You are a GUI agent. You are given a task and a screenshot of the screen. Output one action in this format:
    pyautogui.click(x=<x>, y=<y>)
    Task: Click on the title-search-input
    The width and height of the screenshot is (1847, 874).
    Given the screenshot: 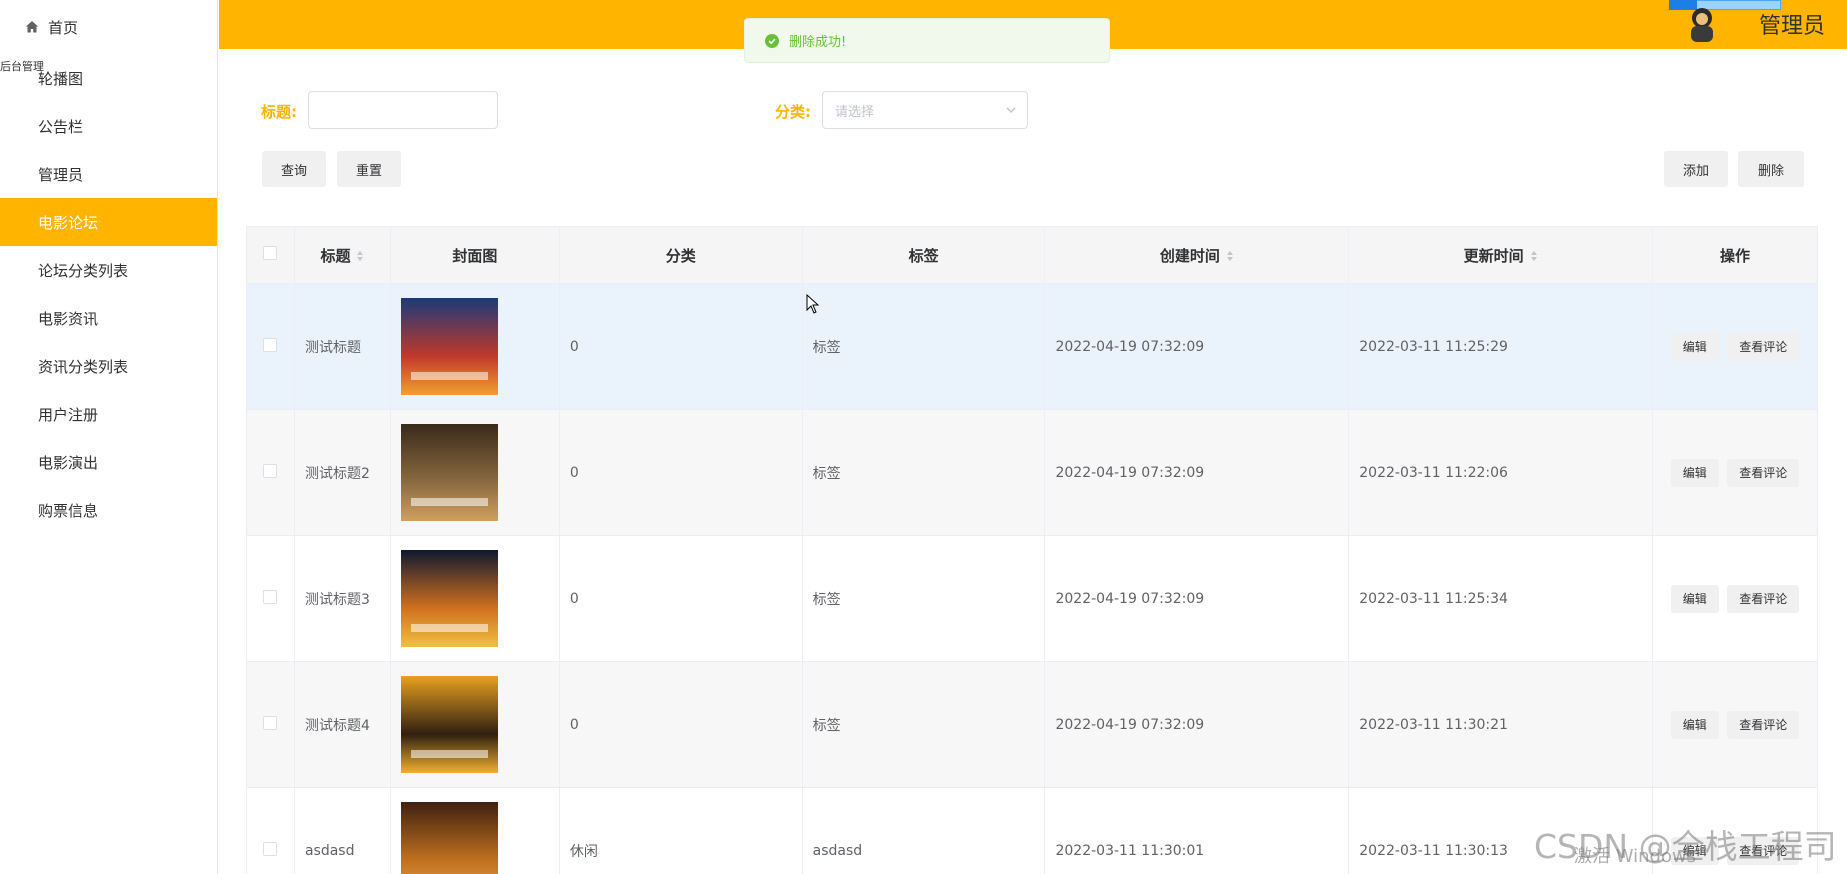 What is the action you would take?
    pyautogui.click(x=403, y=110)
    